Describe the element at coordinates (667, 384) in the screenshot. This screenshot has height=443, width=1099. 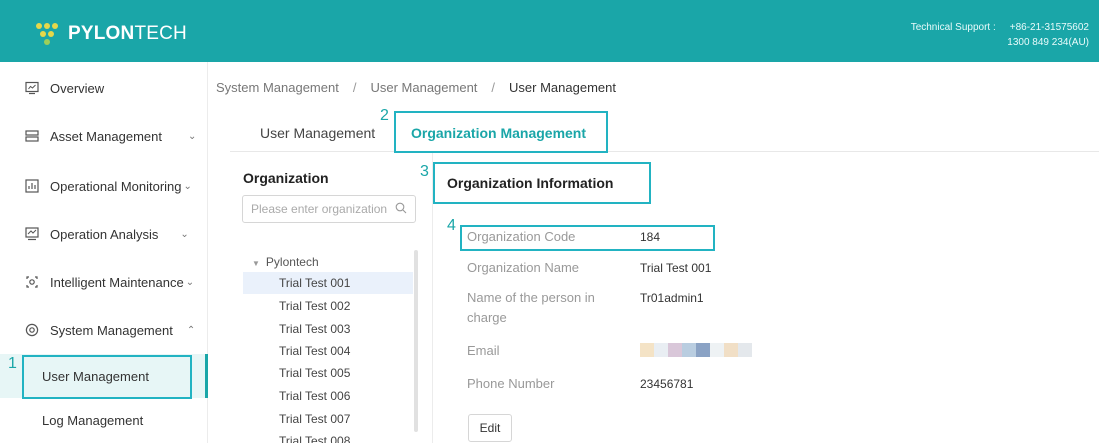
I see `field-value-phone-number: 23456781` at that location.